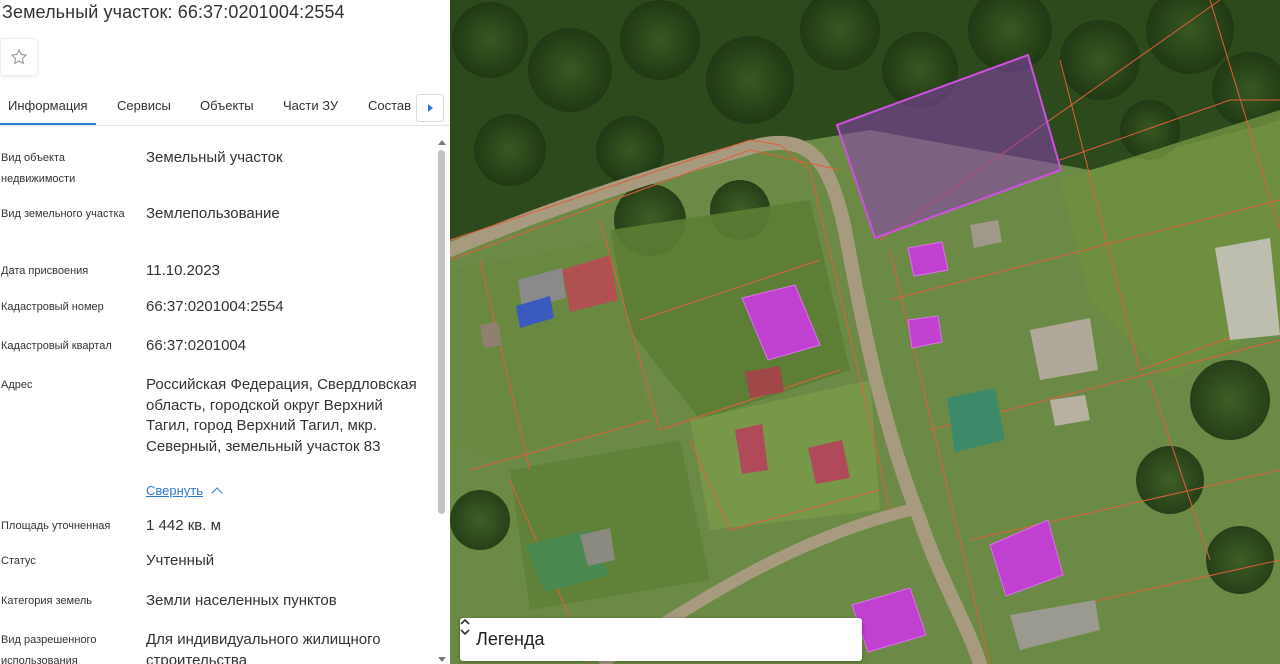  What do you see at coordinates (174, 490) in the screenshot?
I see `collapse-link: Свернуть` at bounding box center [174, 490].